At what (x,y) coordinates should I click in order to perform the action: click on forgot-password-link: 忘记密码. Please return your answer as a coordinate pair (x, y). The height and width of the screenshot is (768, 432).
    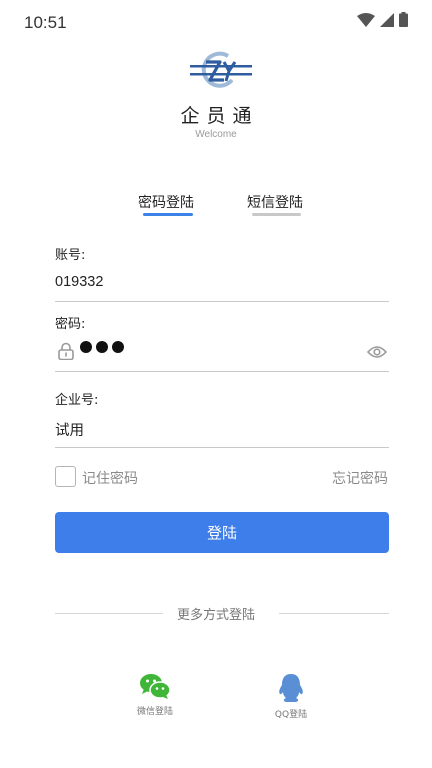
    Looking at the image, I should click on (360, 478).